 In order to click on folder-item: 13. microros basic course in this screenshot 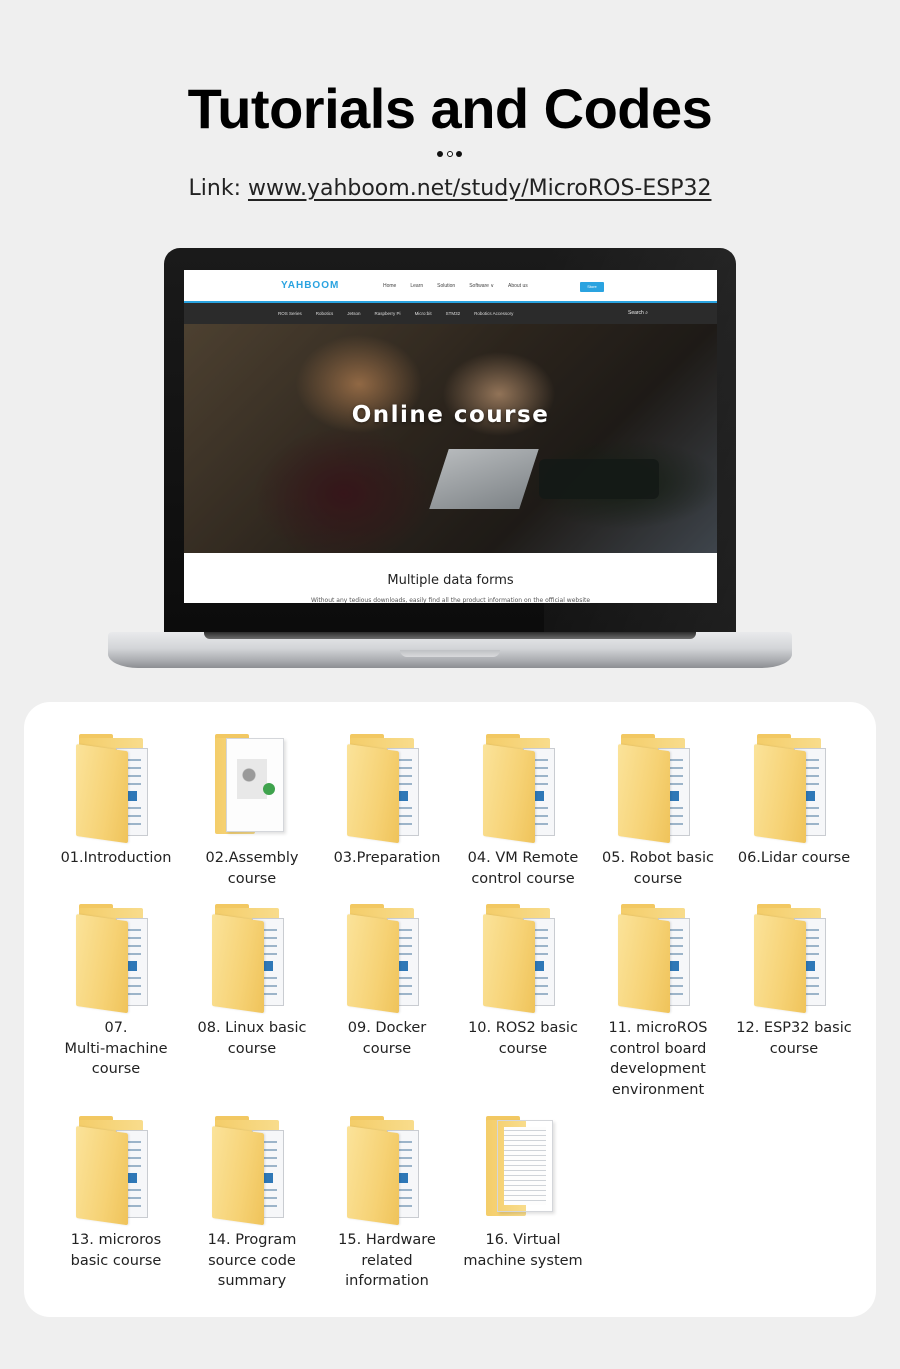, I will do `click(116, 1193)`.